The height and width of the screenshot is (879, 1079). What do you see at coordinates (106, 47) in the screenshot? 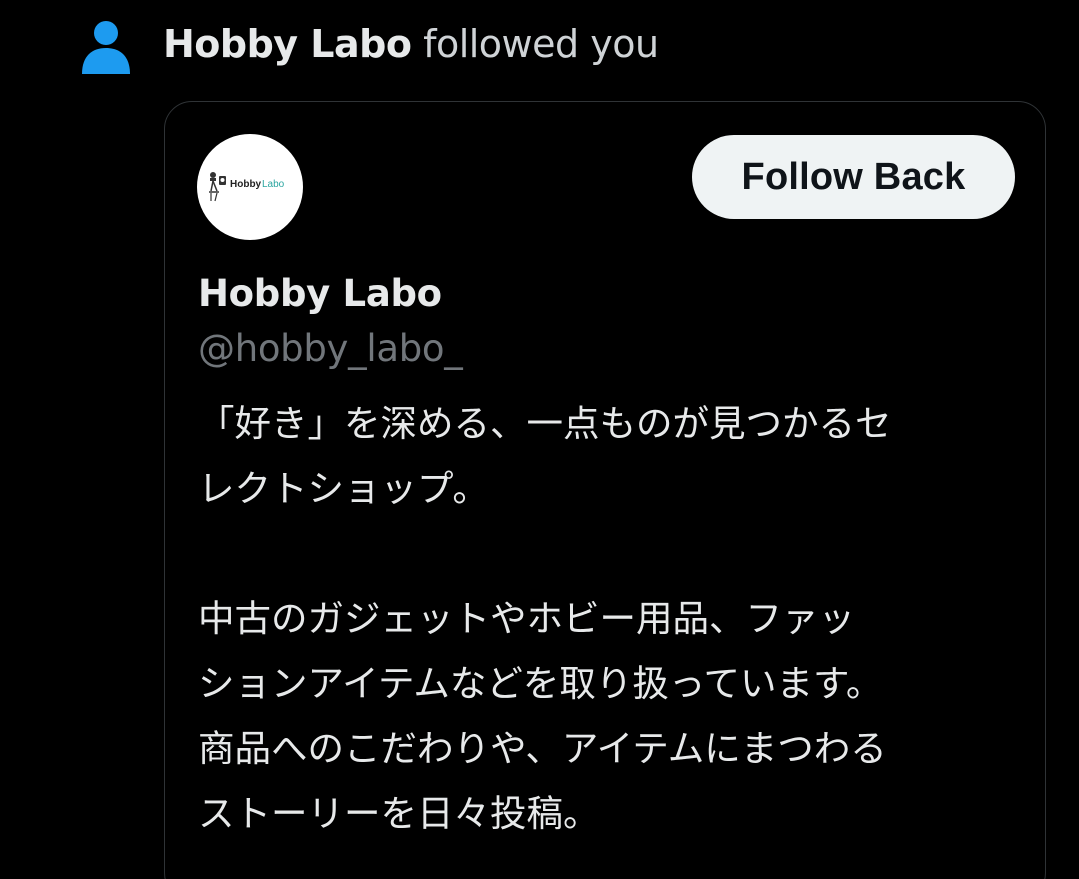
I see `person-icon` at bounding box center [106, 47].